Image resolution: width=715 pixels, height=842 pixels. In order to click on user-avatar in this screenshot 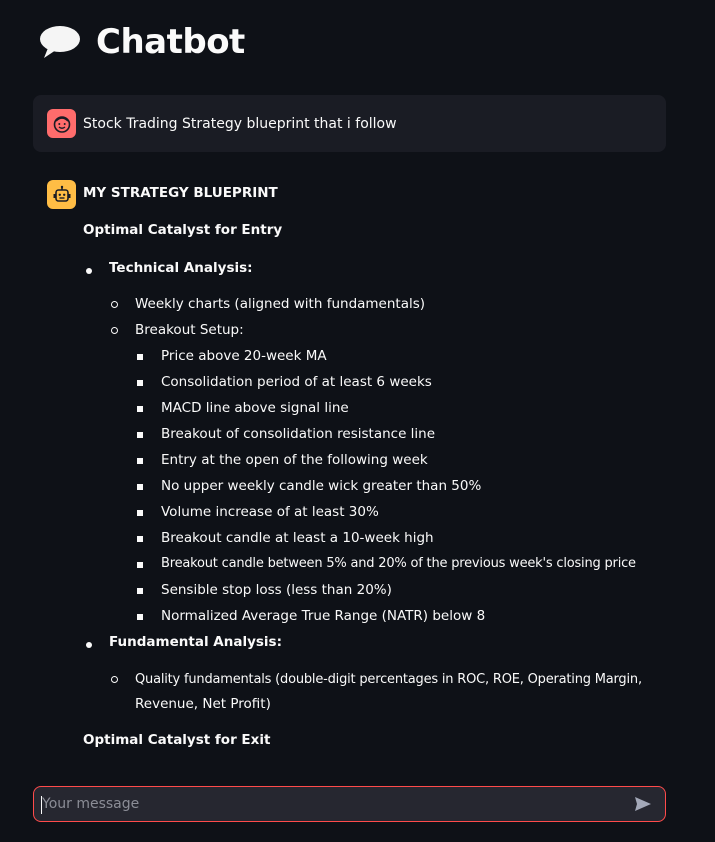, I will do `click(61, 123)`.